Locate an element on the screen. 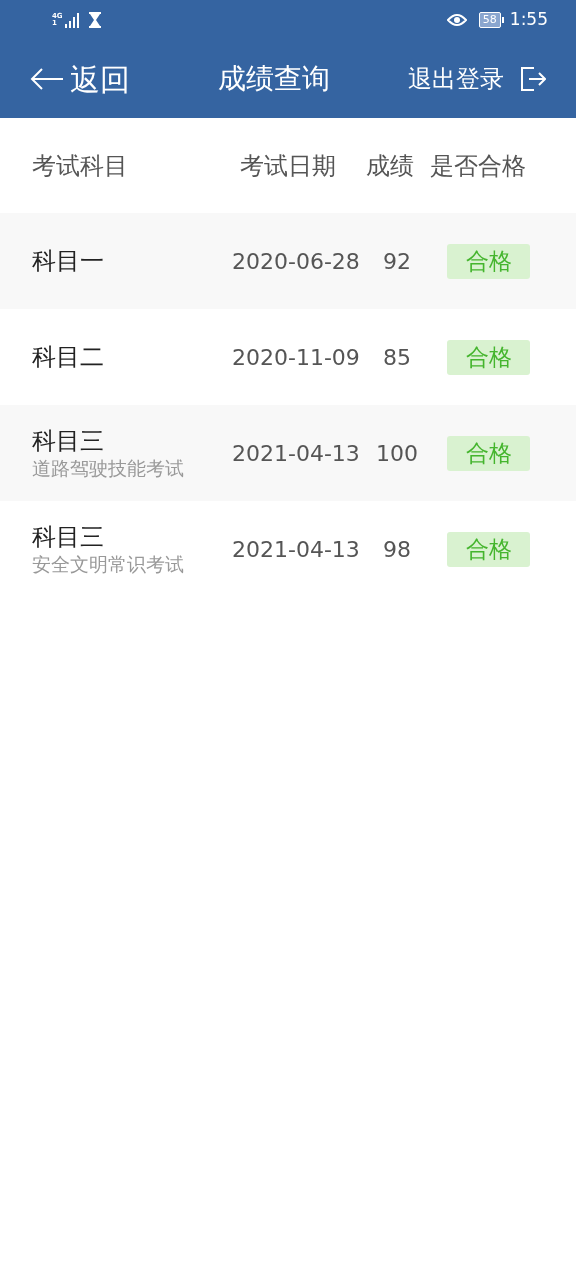  subject-cell-text: 科目一 is located at coordinates (68, 261).